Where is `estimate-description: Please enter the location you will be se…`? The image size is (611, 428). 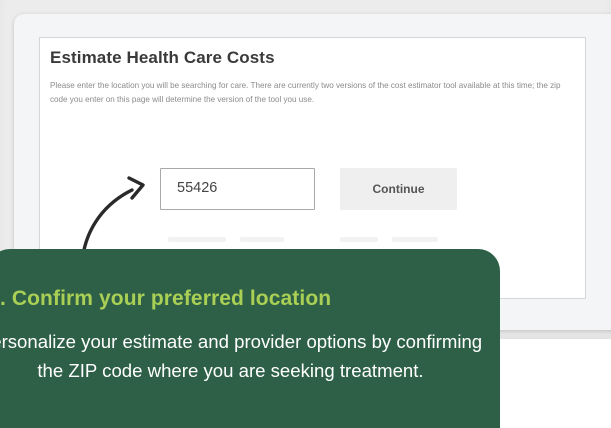 estimate-description: Please enter the location you will be se… is located at coordinates (305, 92).